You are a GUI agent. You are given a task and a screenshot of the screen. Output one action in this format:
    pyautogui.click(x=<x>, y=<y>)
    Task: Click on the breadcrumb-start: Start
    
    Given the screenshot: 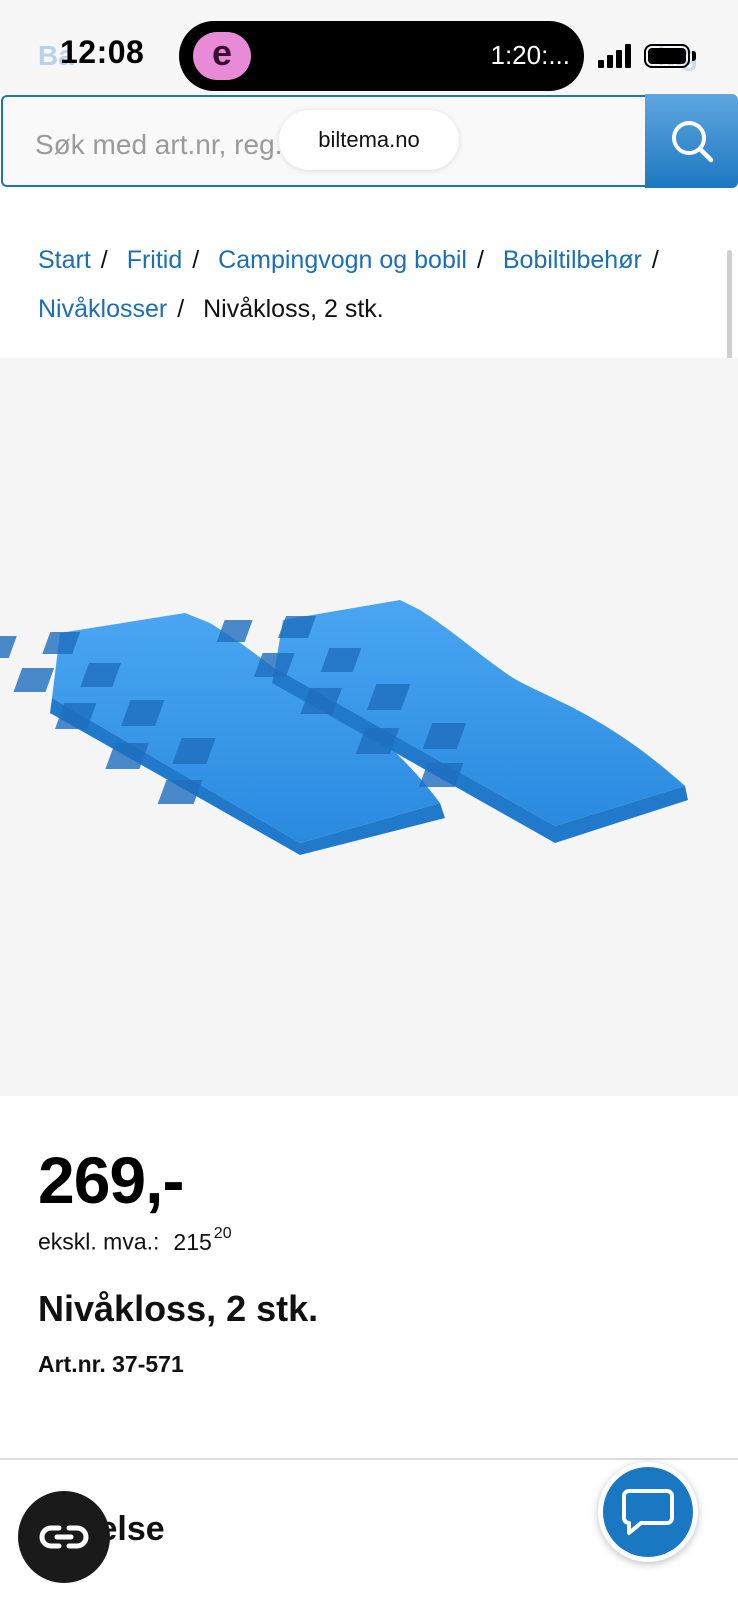 What is the action you would take?
    pyautogui.click(x=64, y=260)
    